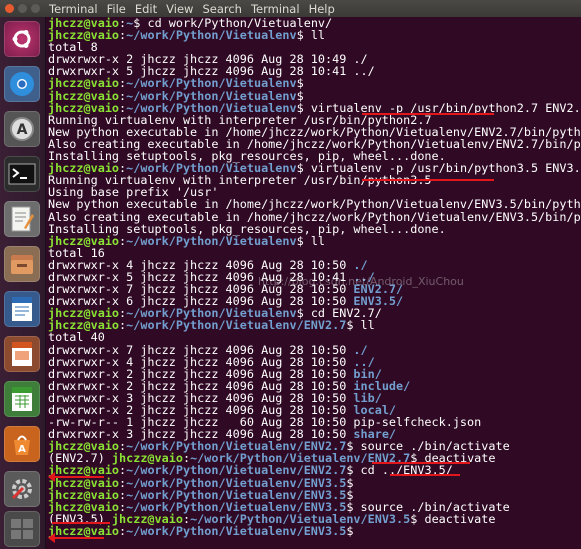  I want to click on menu-help: Help, so click(322, 9).